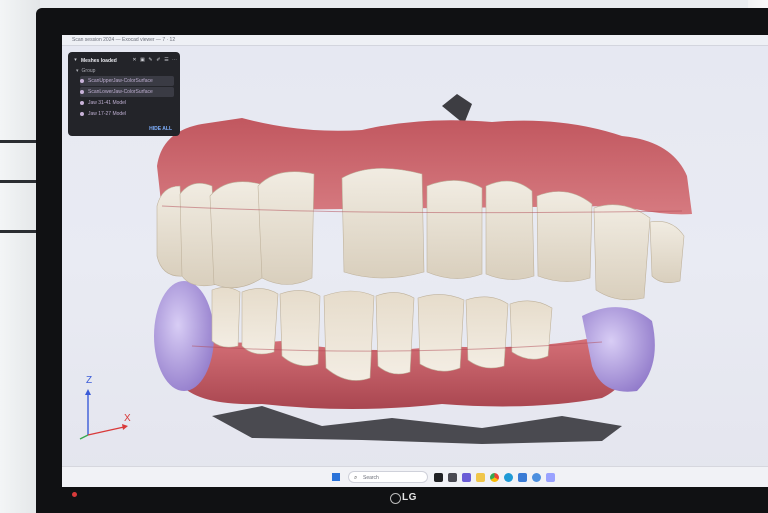  What do you see at coordinates (395, 498) in the screenshot?
I see `lg-logo-icon` at bounding box center [395, 498].